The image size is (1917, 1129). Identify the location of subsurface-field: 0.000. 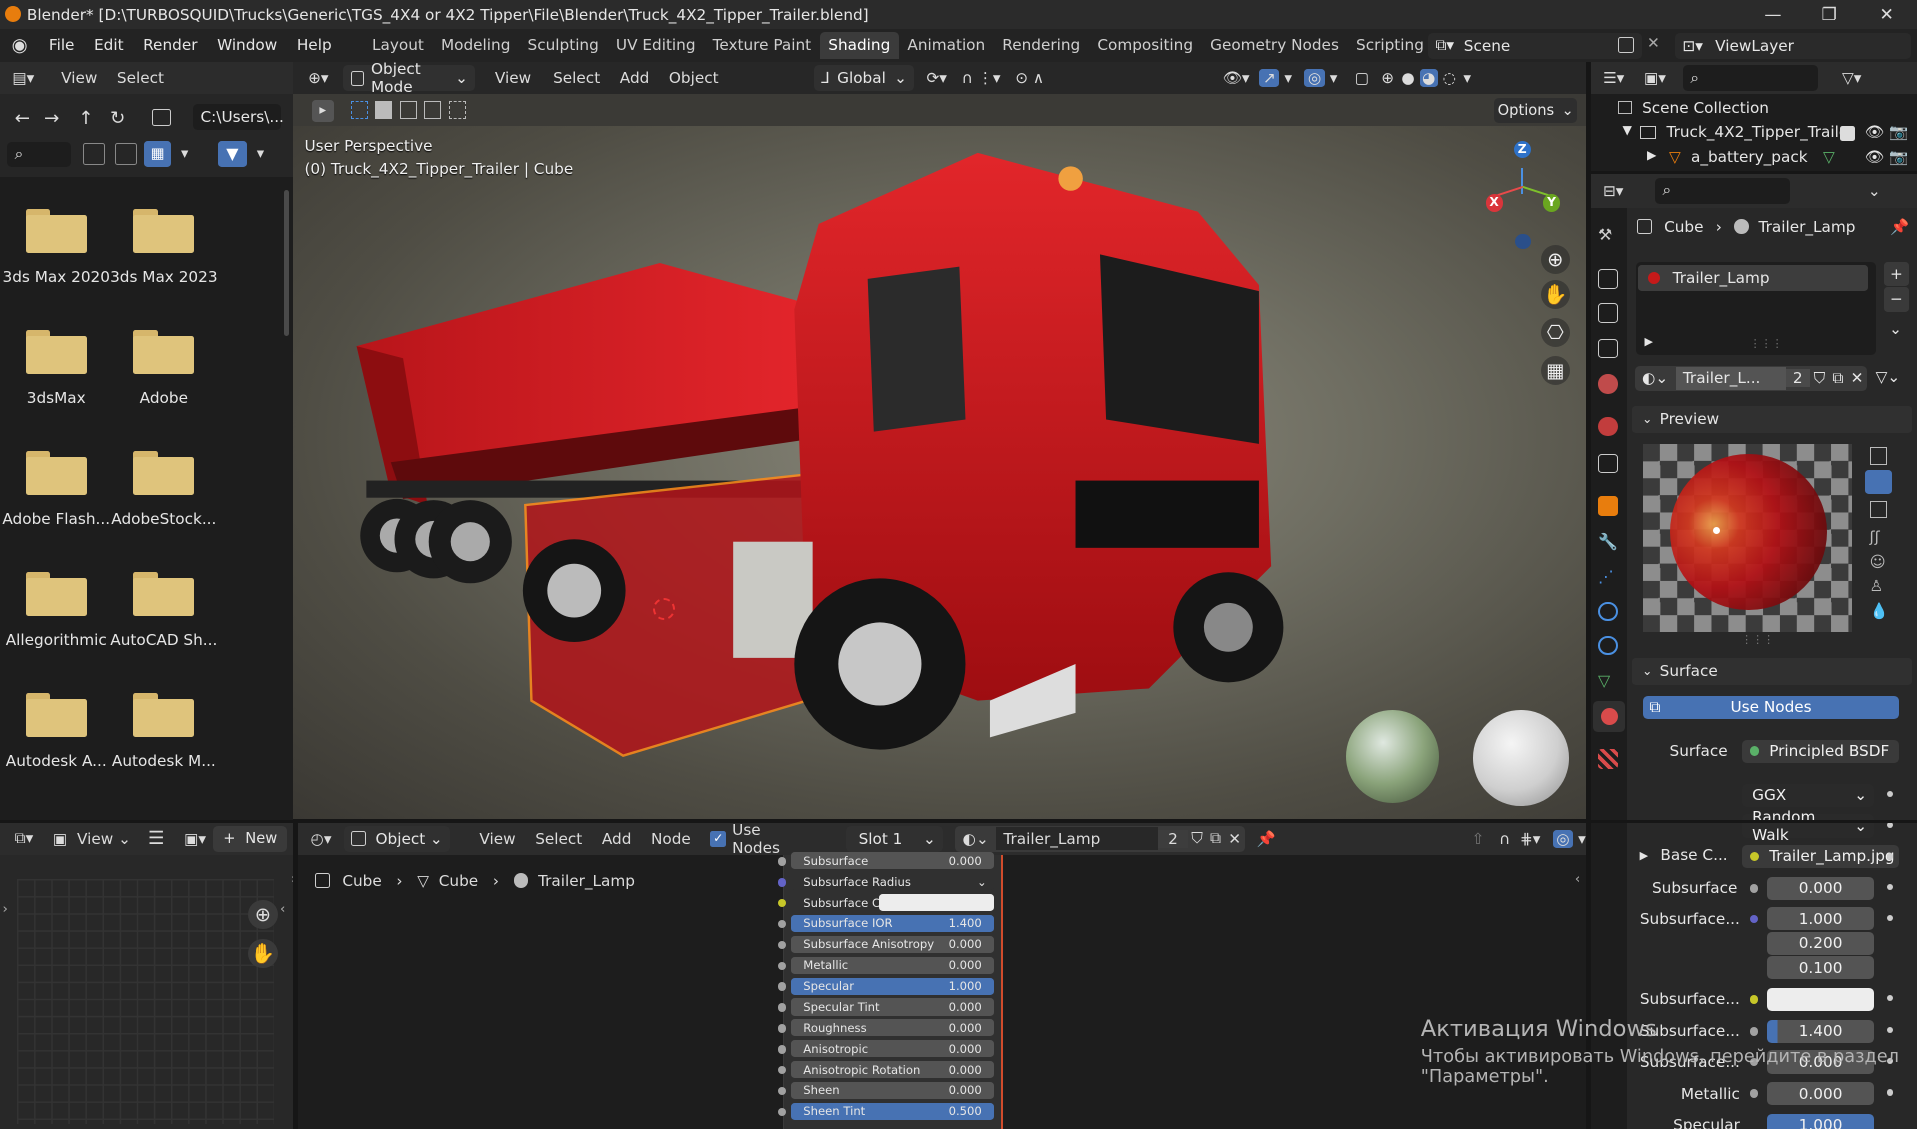
(1820, 888).